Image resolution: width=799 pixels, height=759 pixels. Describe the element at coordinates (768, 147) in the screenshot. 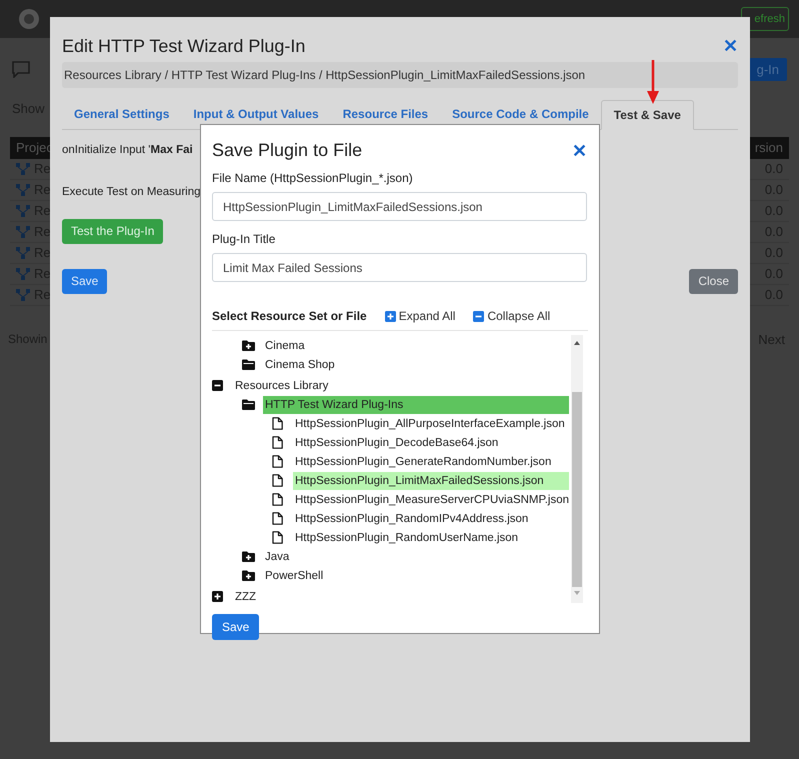

I see `column-header: rsion` at that location.